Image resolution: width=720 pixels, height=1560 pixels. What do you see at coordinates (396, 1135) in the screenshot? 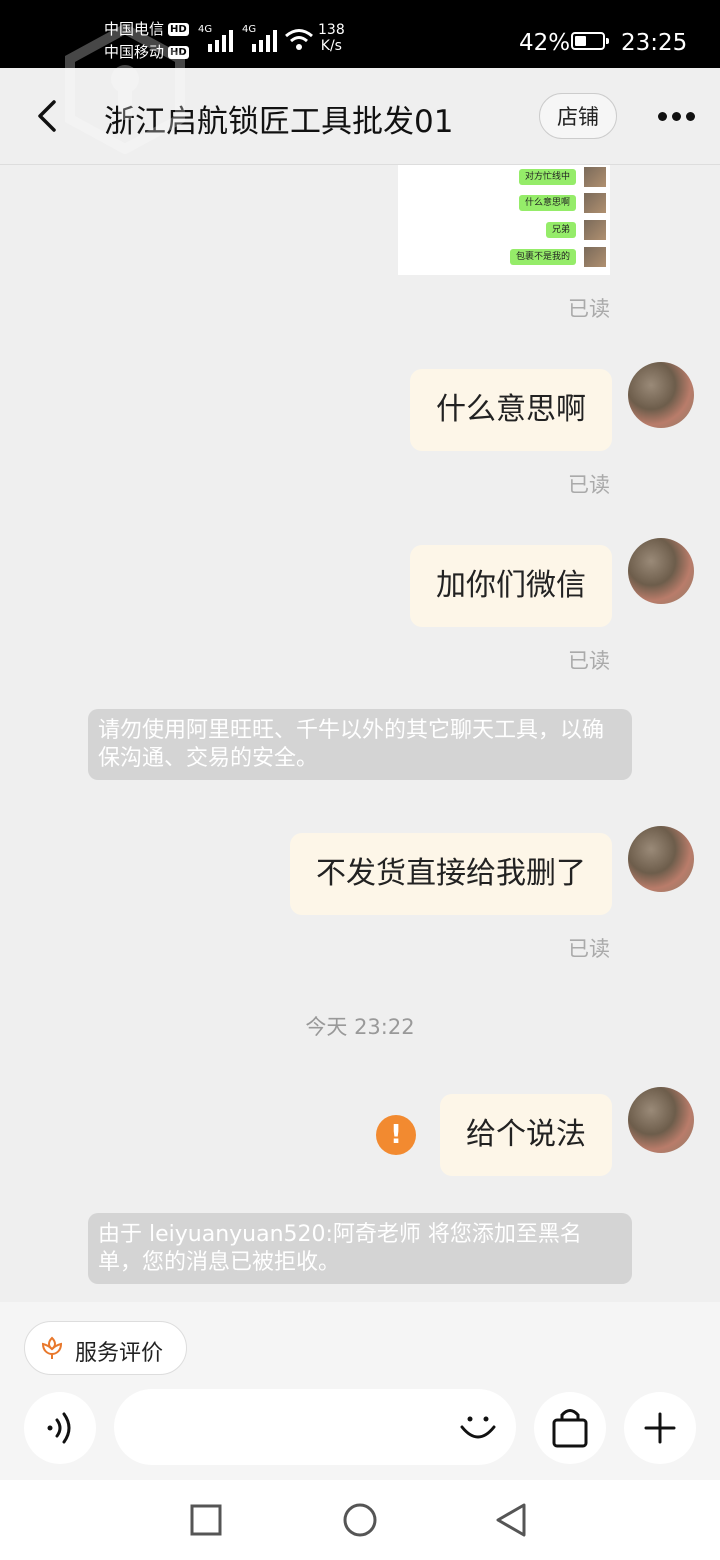
I see `error-icon: !` at bounding box center [396, 1135].